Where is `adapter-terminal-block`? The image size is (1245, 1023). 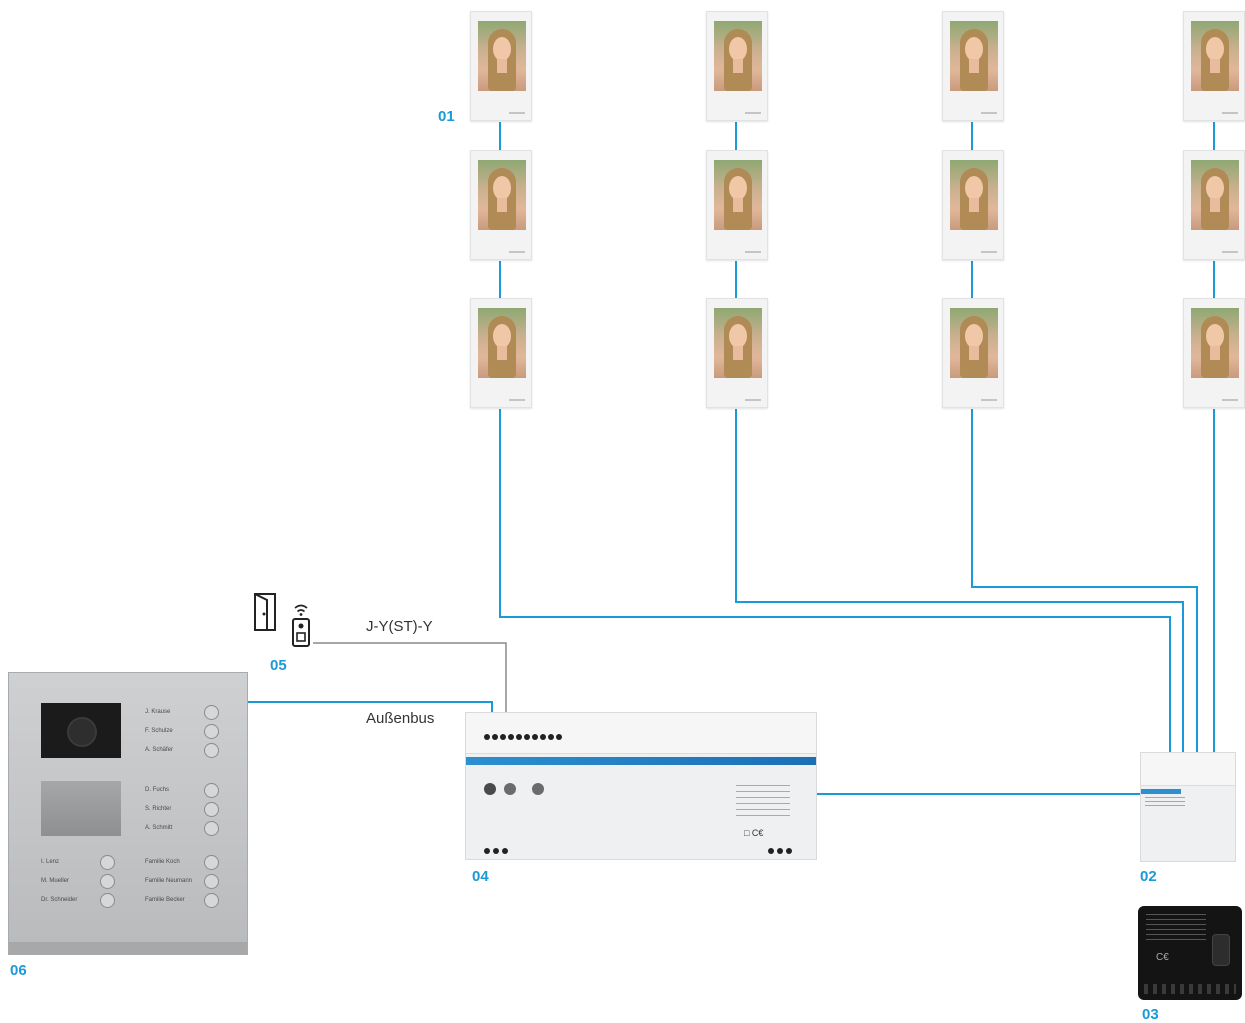 adapter-terminal-block is located at coordinates (1188, 769).